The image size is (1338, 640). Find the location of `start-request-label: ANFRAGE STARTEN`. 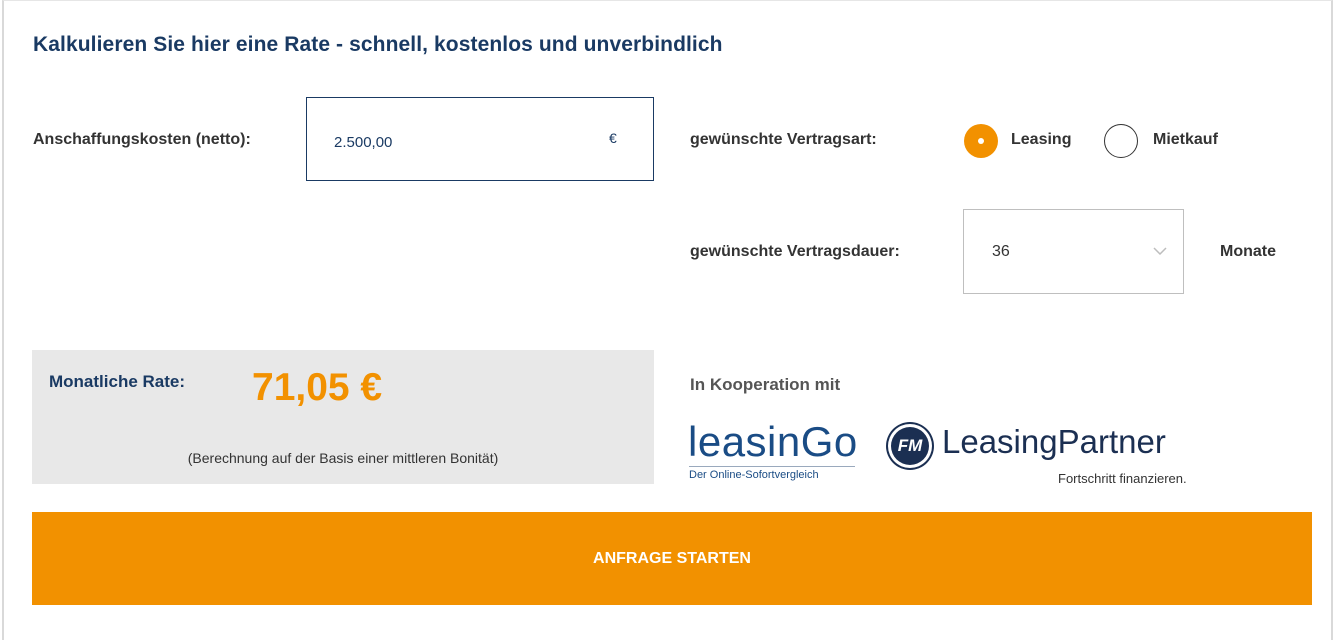

start-request-label: ANFRAGE STARTEN is located at coordinates (672, 558).